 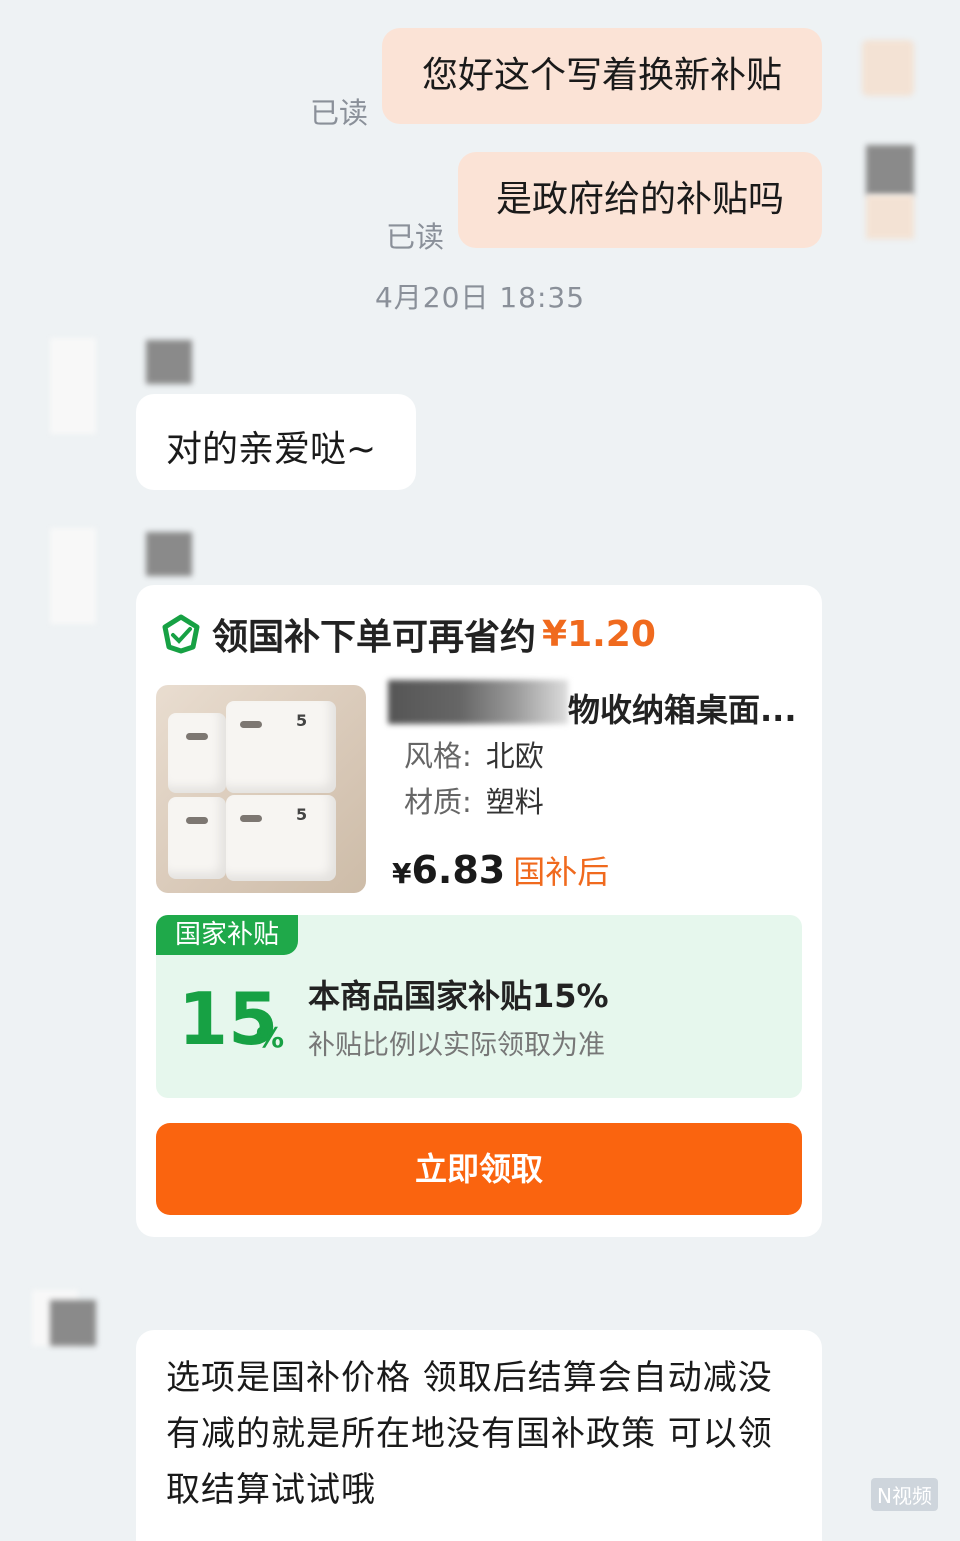 I want to click on message-text: 对的亲爱哒~, so click(x=271, y=449).